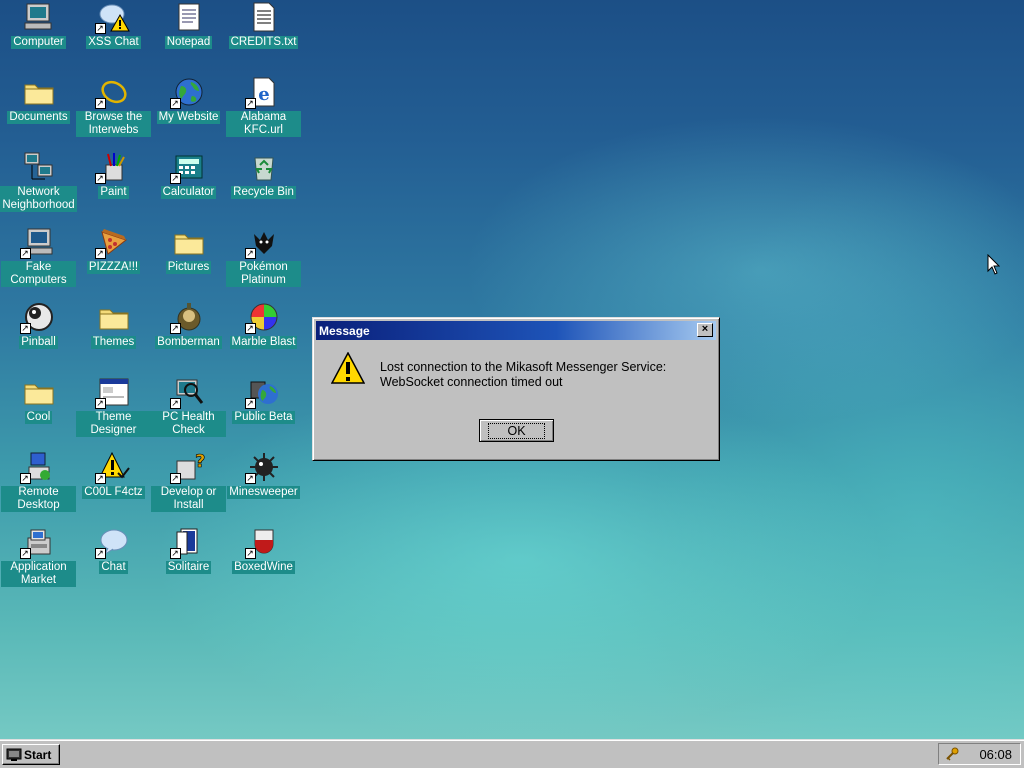 The image size is (1024, 768). Describe the element at coordinates (37, 467) in the screenshot. I see `remote-desktop-icon: ↗` at that location.